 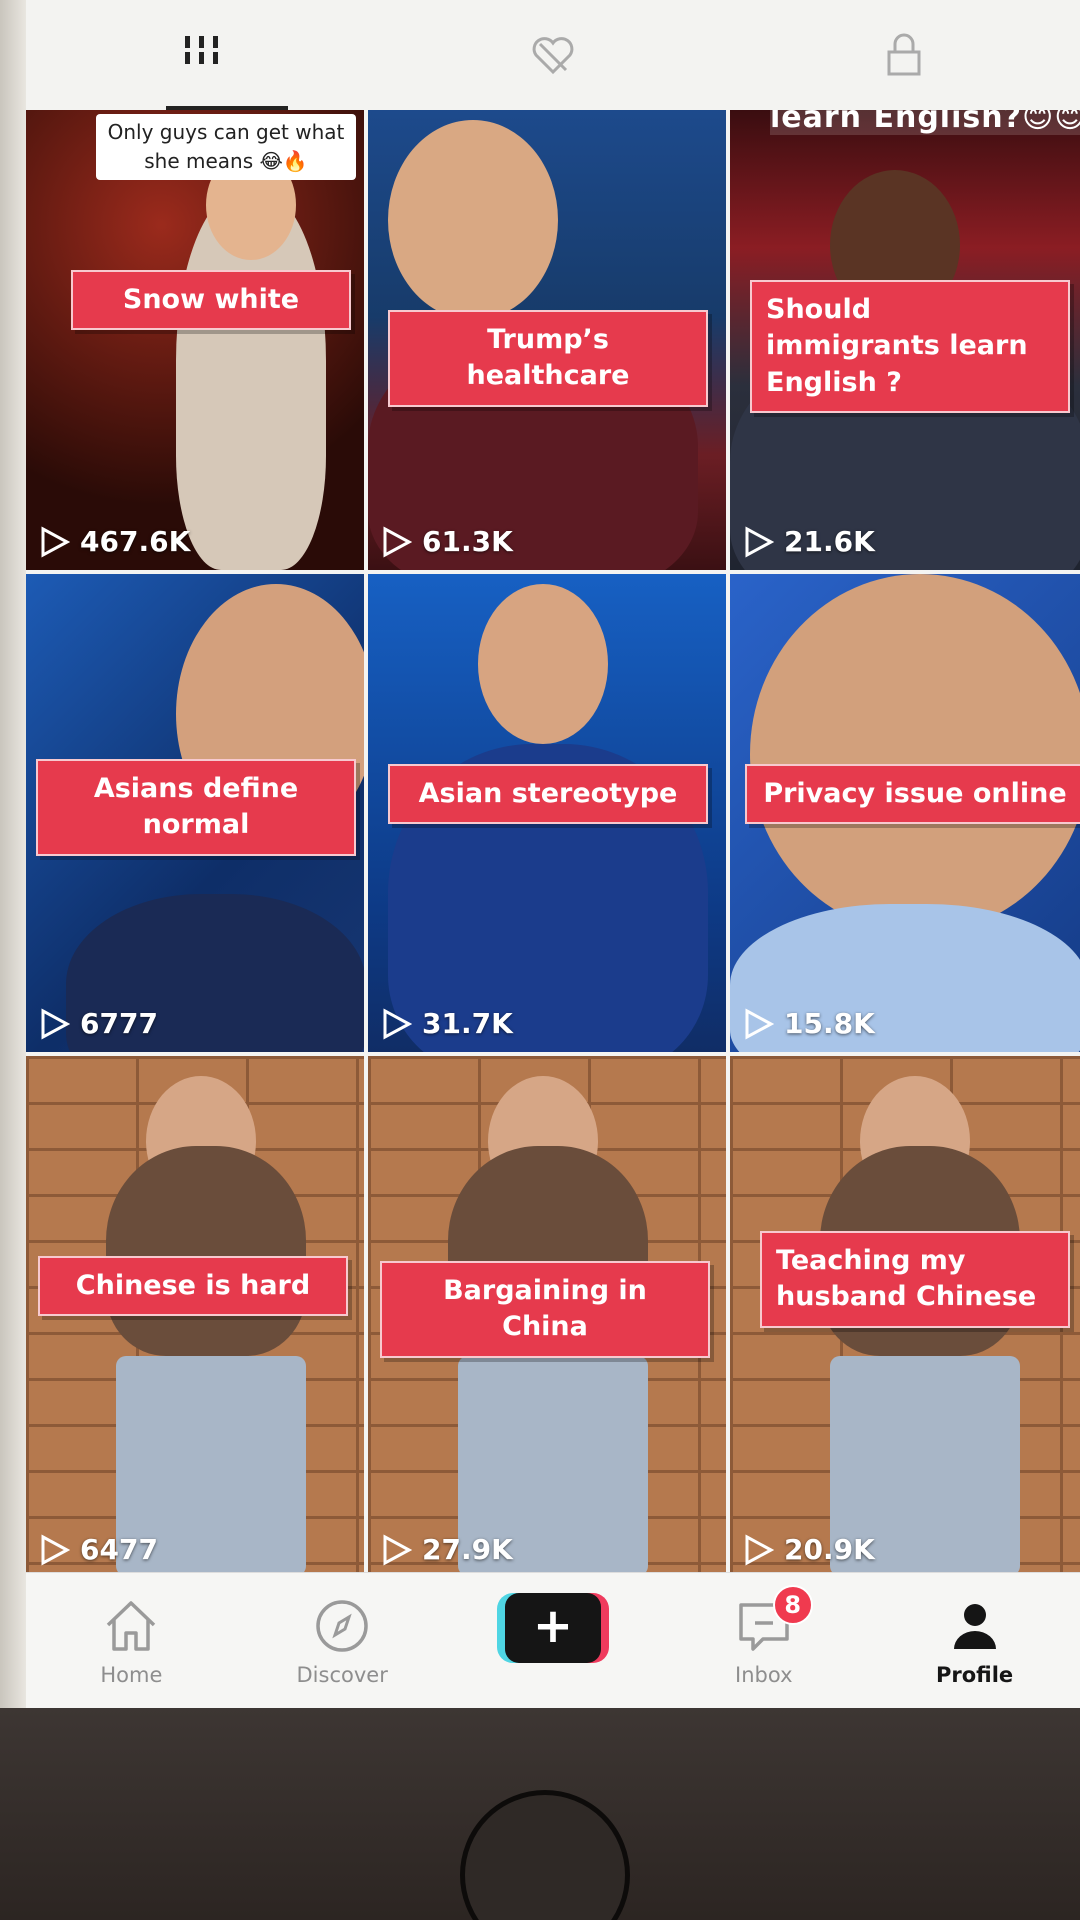 I want to click on view-count: 27.9K, so click(x=447, y=1549).